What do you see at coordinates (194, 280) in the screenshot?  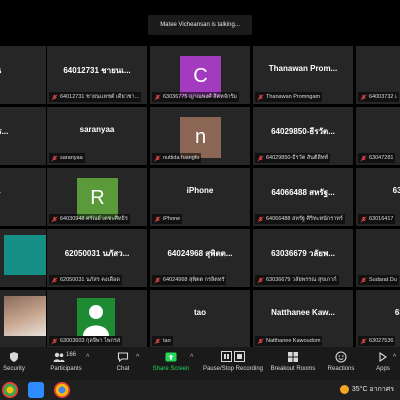 I see `participant-caption-label: 64024968 สุพิตต กรลิตทรั` at bounding box center [194, 280].